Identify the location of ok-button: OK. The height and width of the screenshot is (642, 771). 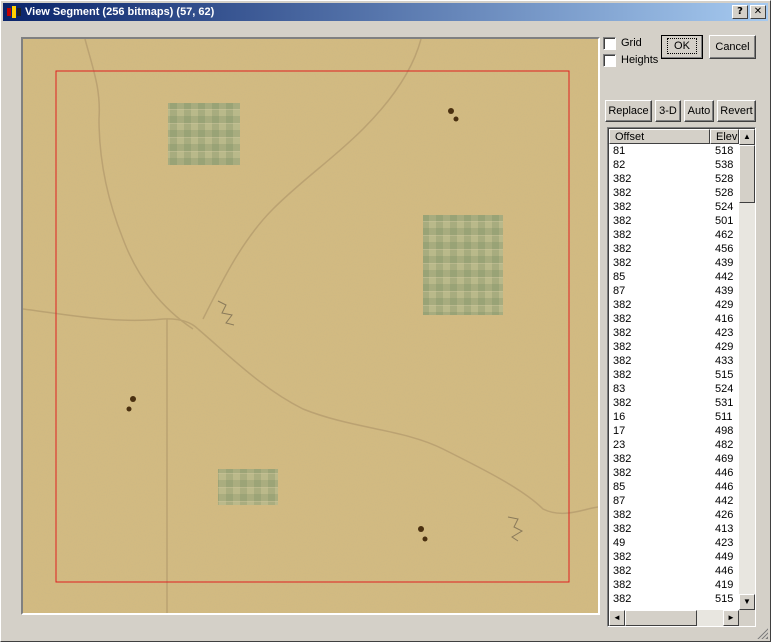
(682, 47).